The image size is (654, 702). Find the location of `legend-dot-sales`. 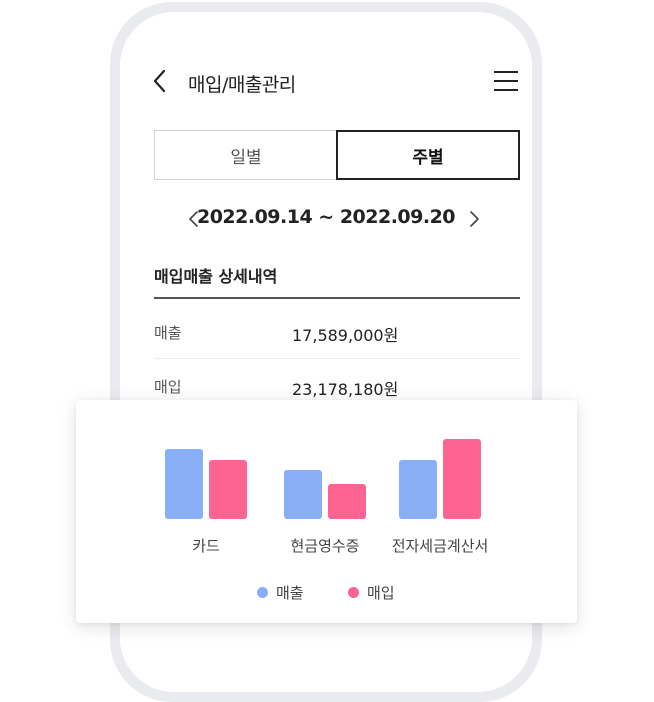

legend-dot-sales is located at coordinates (262, 592).